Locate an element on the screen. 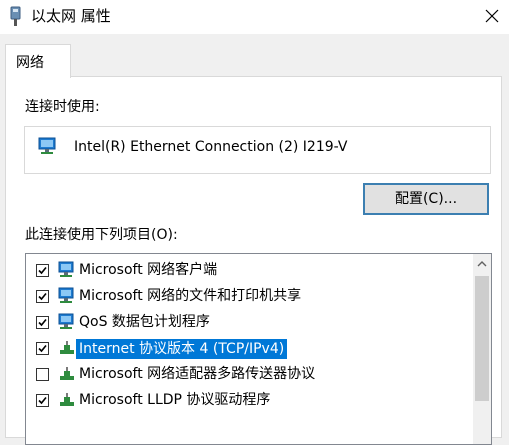 Image resolution: width=509 pixels, height=445 pixels. tab-network: 网络 is located at coordinates (38, 61).